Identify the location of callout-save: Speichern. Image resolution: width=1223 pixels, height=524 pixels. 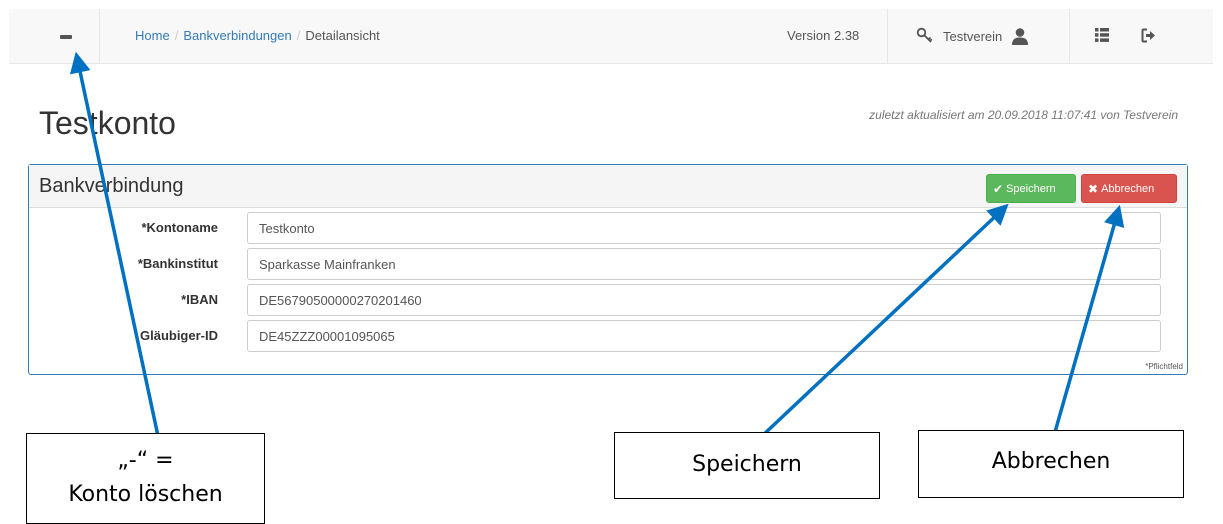
(747, 465).